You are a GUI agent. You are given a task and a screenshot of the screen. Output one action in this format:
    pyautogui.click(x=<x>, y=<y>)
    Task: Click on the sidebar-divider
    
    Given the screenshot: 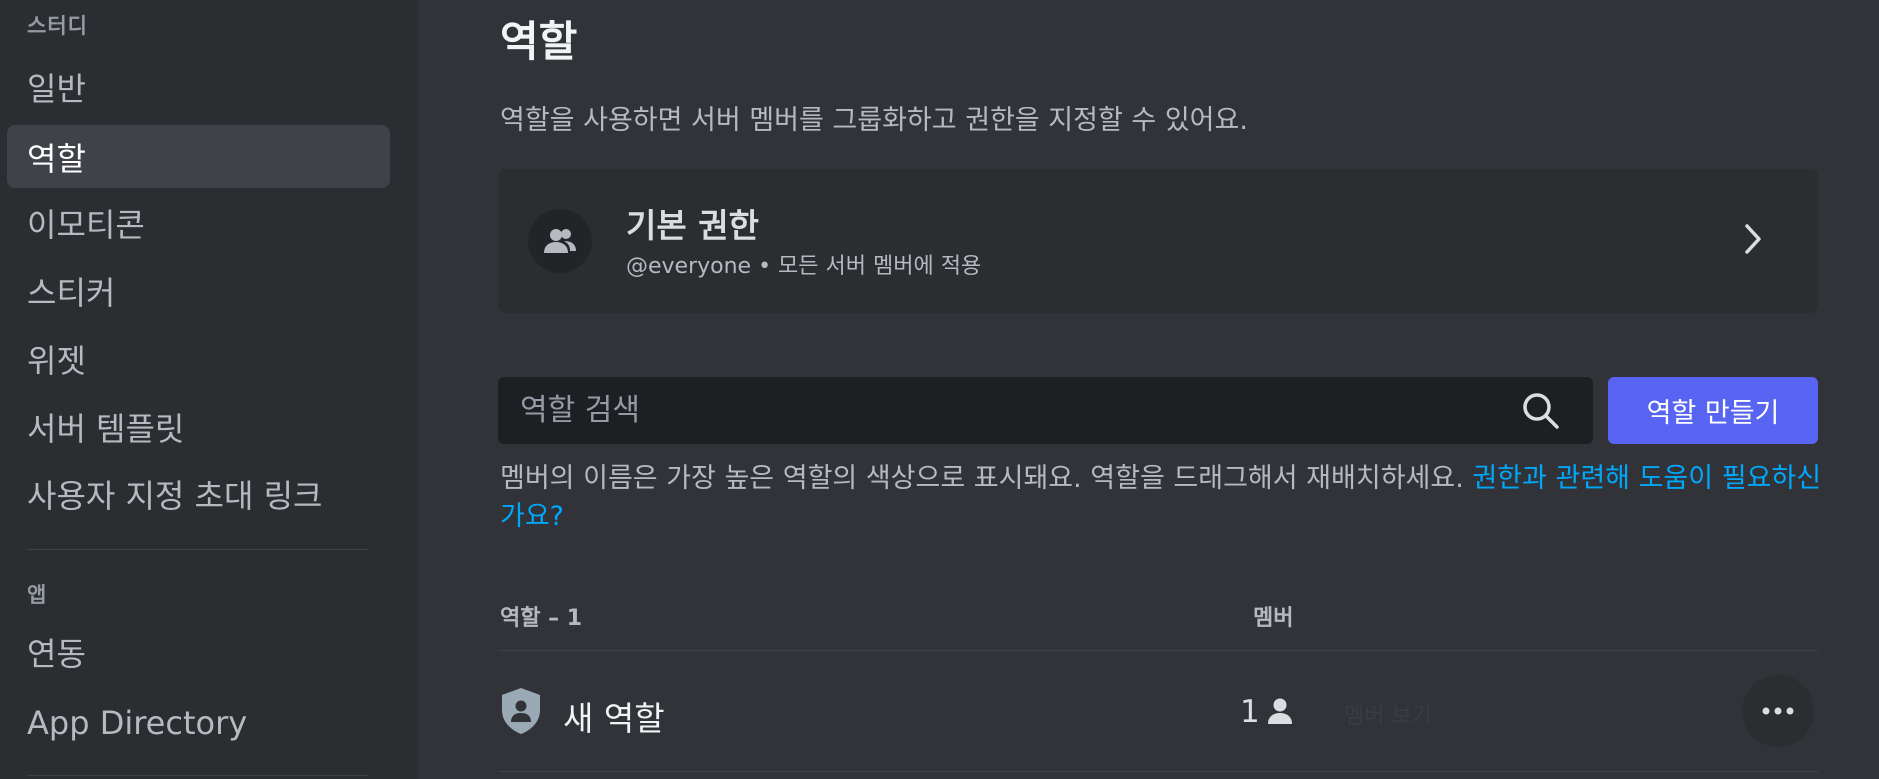 What is the action you would take?
    pyautogui.click(x=198, y=549)
    